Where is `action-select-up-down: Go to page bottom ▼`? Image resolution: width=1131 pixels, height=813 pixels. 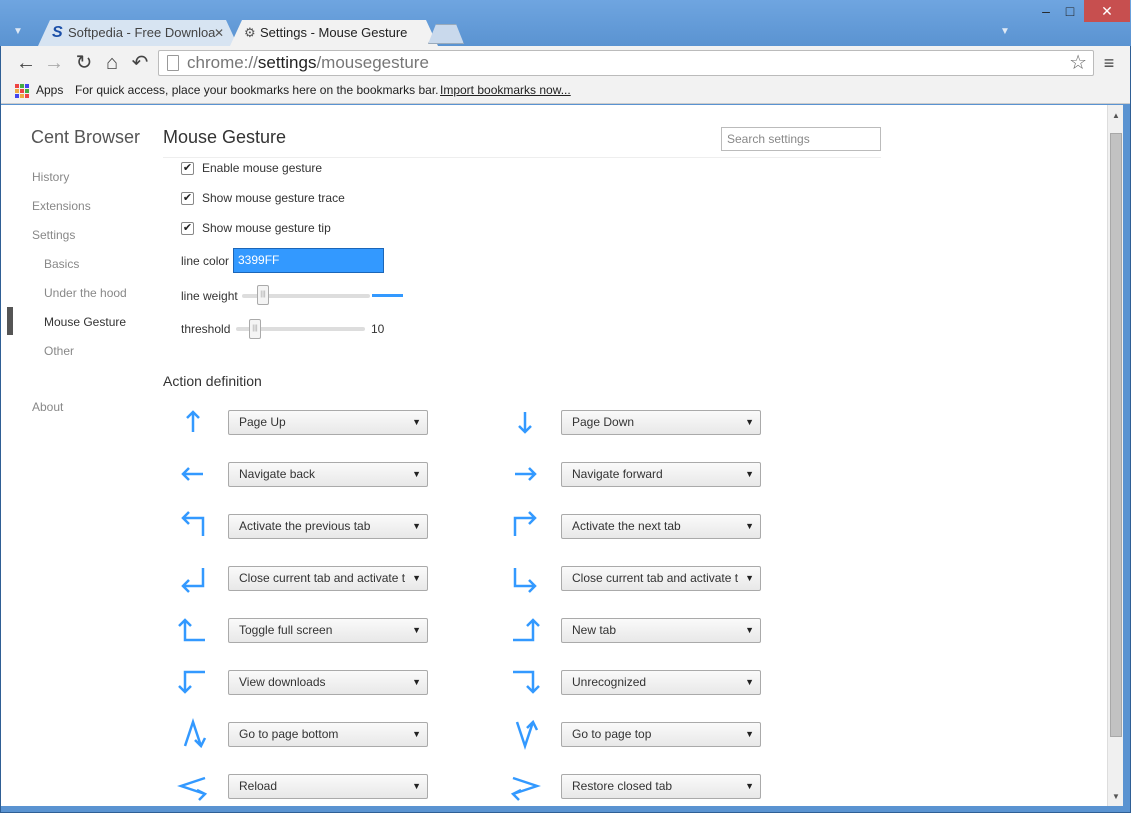 action-select-up-down: Go to page bottom ▼ is located at coordinates (328, 734).